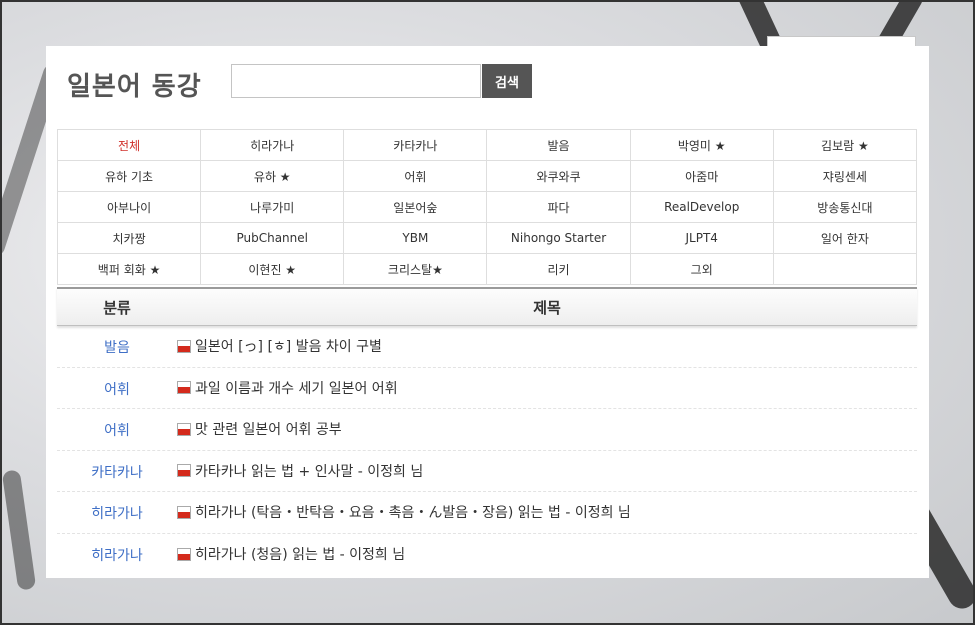 The height and width of the screenshot is (625, 975). I want to click on category-link: 아줌마, so click(701, 176).